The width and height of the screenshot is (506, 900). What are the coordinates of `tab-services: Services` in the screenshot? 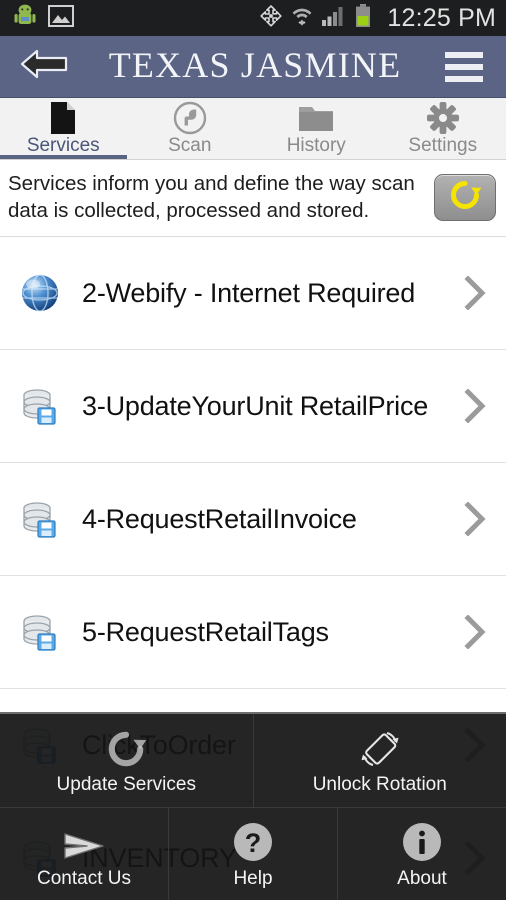 It's located at (63, 128).